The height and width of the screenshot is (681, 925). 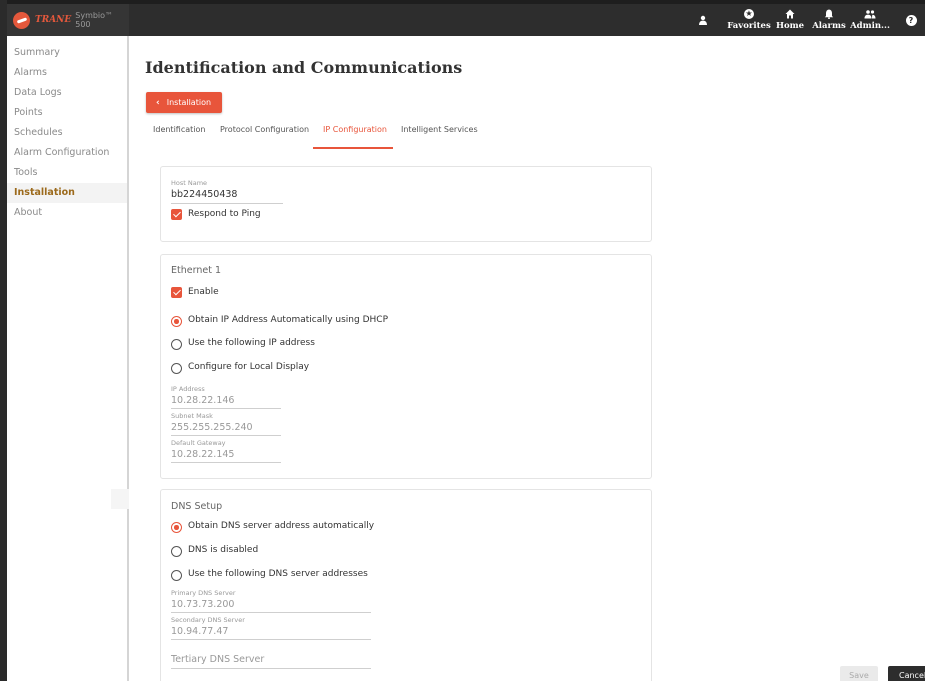 I want to click on tab-protocol-configuration: Protocol Configuration, so click(x=264, y=136).